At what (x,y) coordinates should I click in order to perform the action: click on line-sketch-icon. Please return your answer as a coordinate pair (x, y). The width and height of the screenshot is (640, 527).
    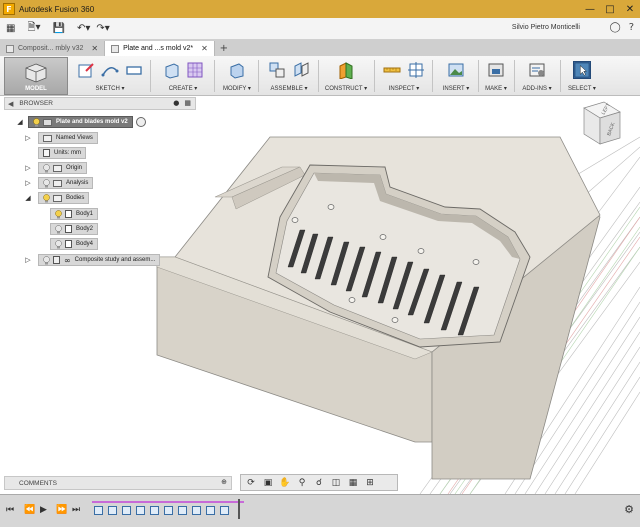
    Looking at the image, I should click on (110, 70).